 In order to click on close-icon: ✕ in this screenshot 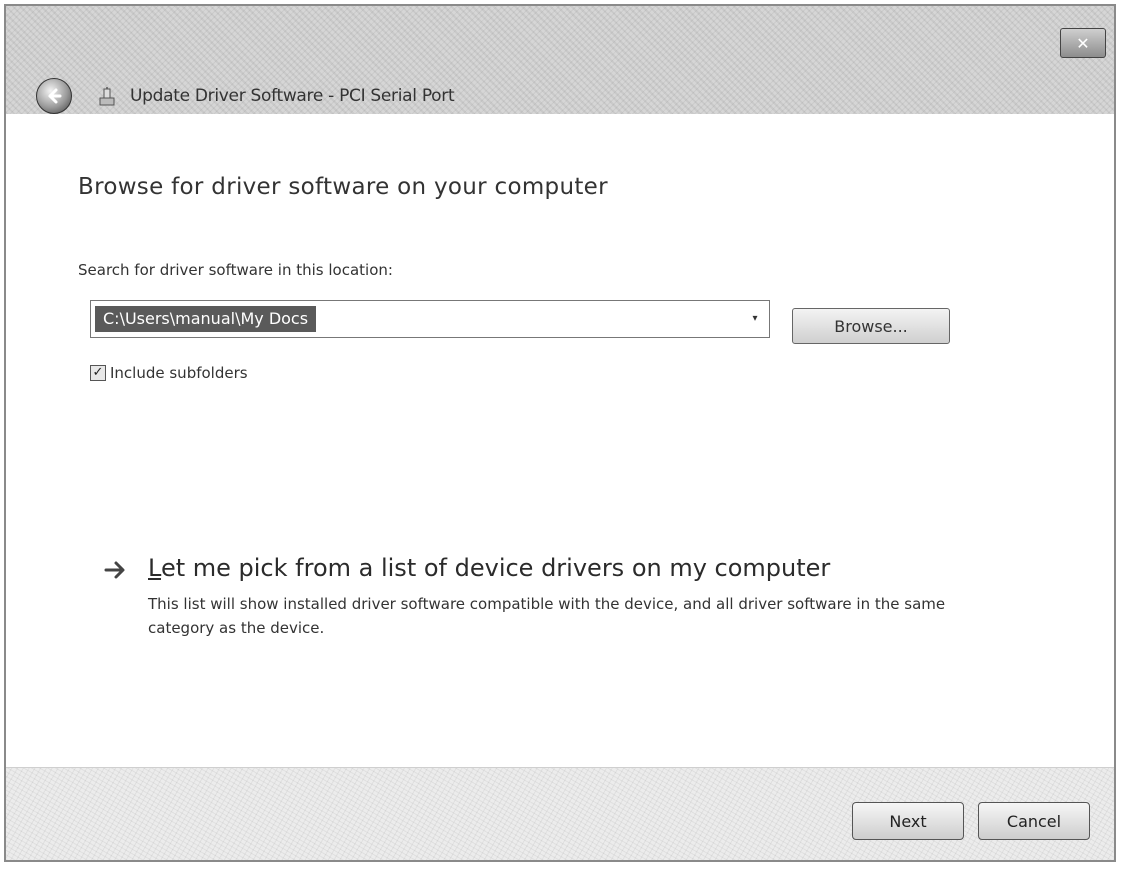, I will do `click(1083, 43)`.